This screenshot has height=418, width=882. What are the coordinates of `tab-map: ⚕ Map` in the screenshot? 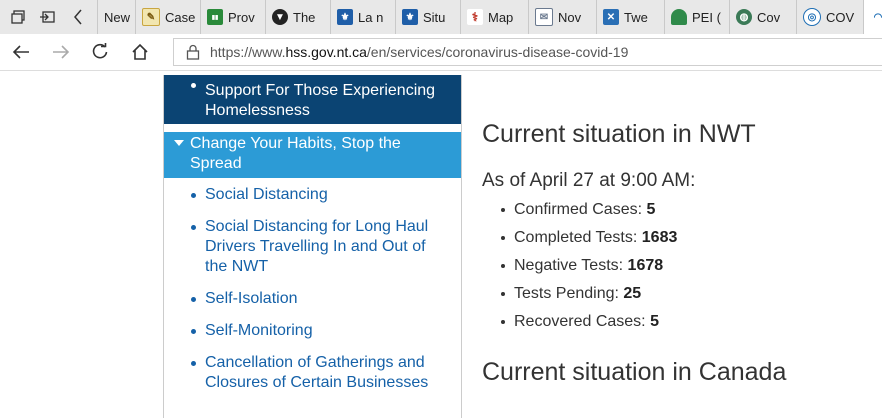 It's located at (494, 17).